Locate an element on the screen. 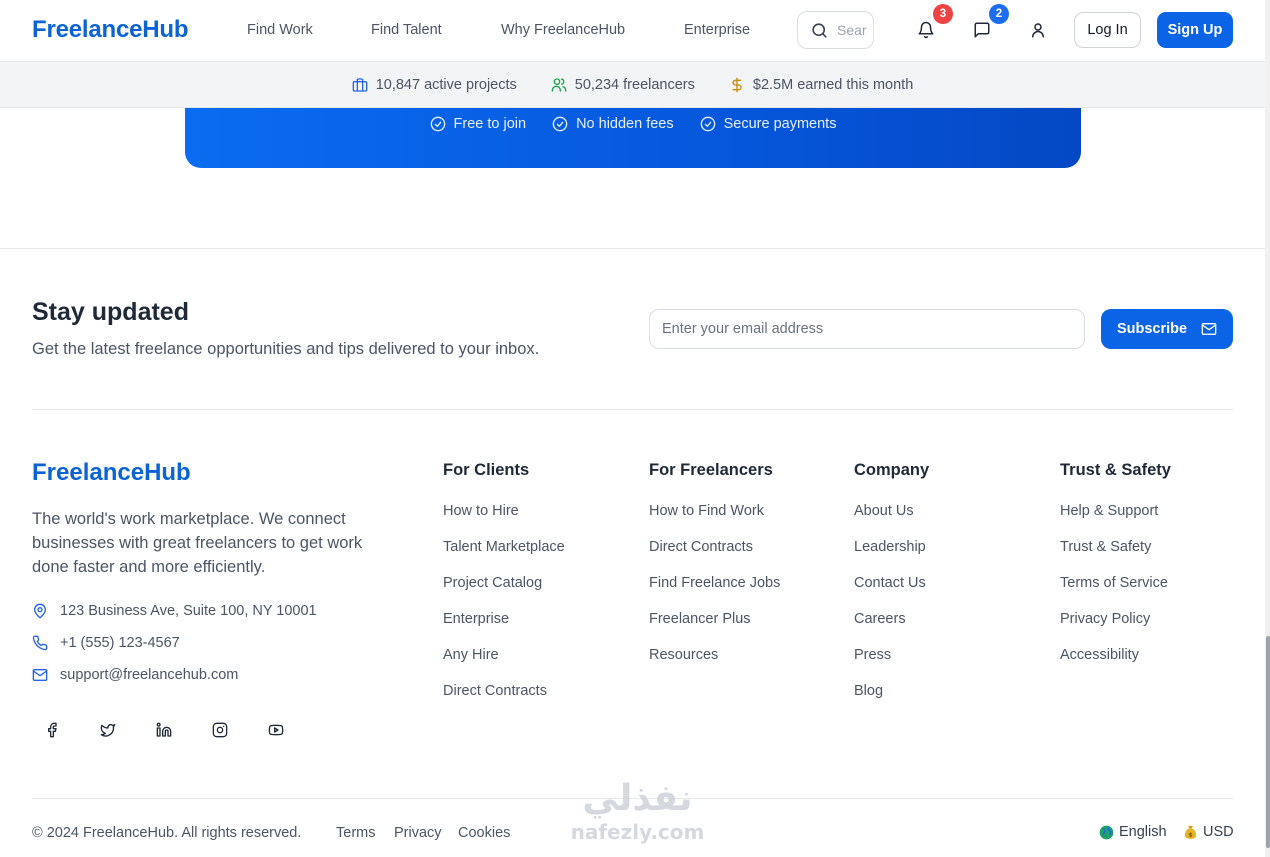 The width and height of the screenshot is (1270, 857). contact-email: support@freelancehub.com is located at coordinates (135, 675).